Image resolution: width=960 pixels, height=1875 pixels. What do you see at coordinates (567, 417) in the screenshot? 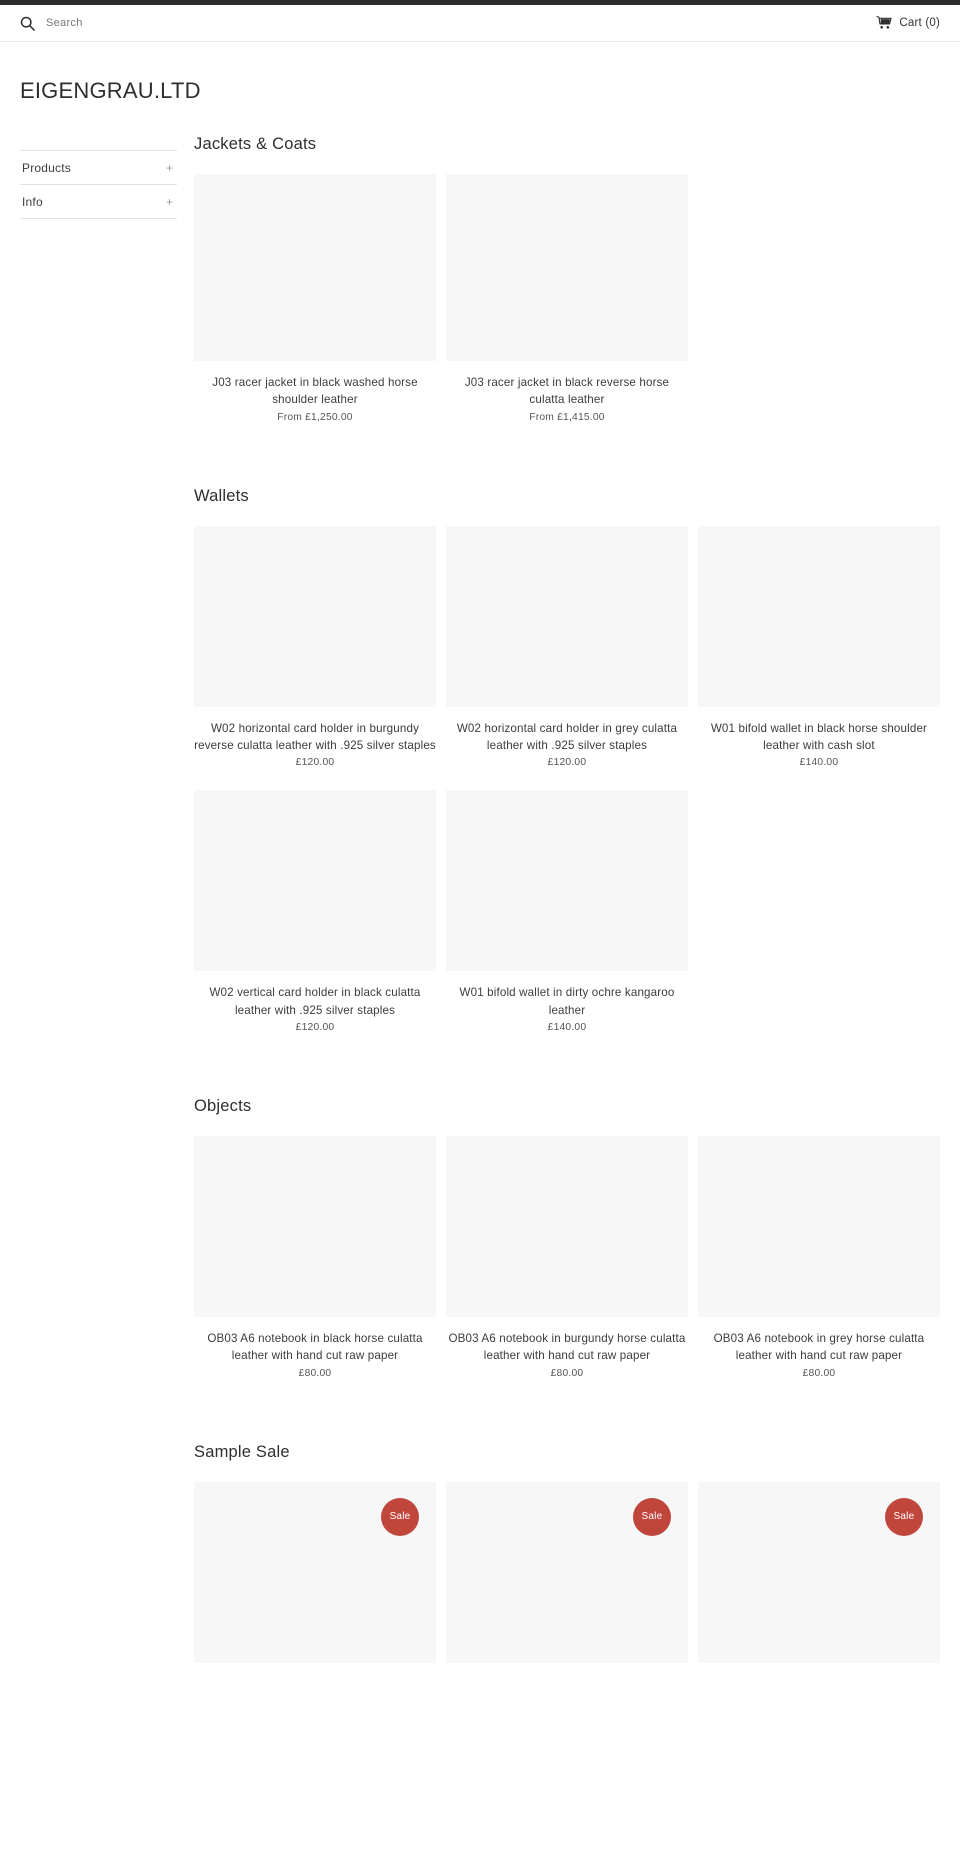
I see `product-price: From £1,415.00` at bounding box center [567, 417].